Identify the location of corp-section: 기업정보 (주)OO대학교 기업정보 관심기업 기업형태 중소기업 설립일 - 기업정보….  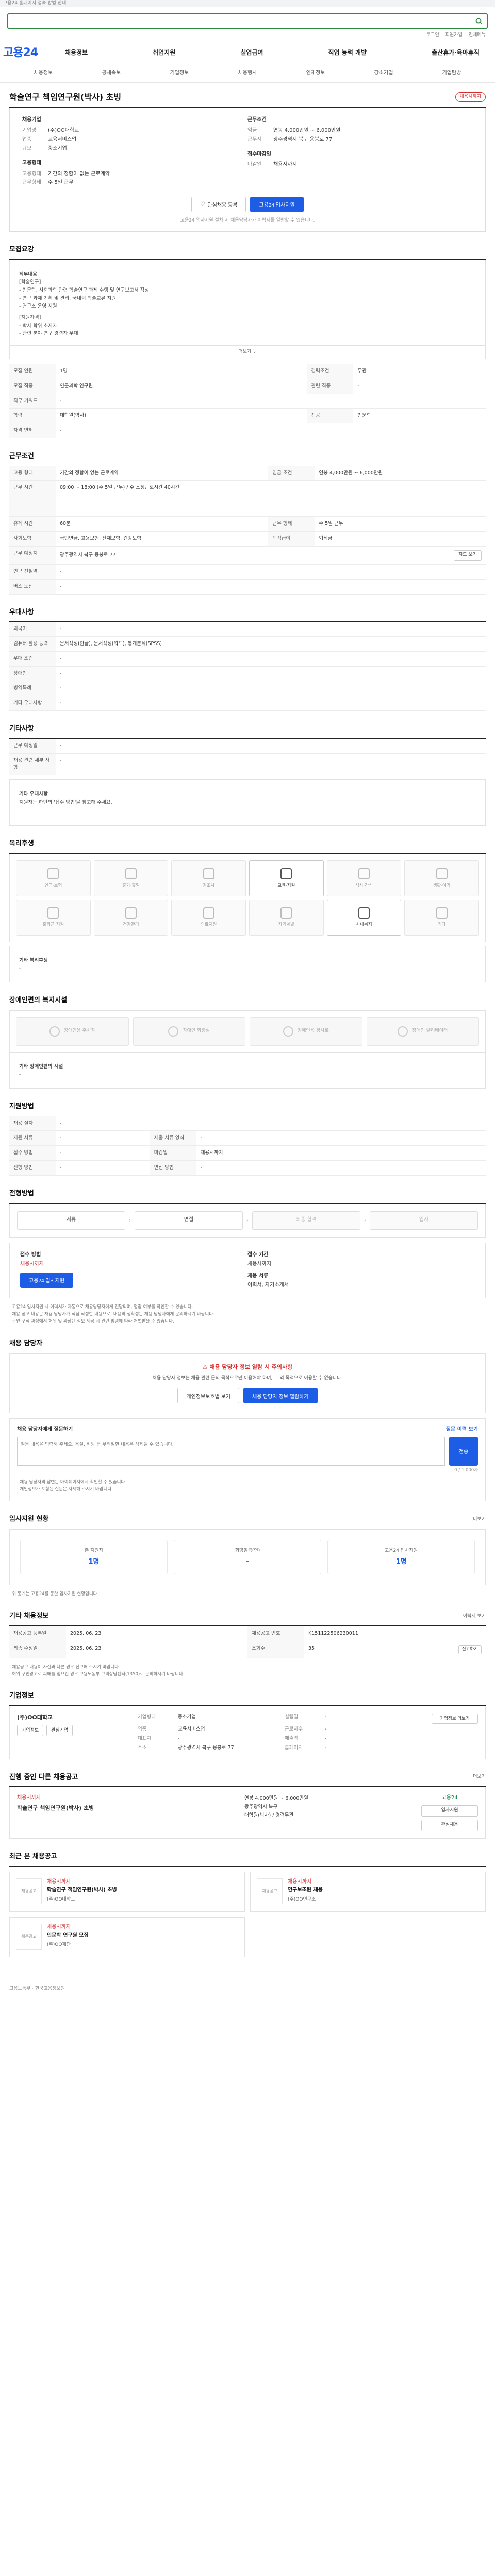
(247, 1725).